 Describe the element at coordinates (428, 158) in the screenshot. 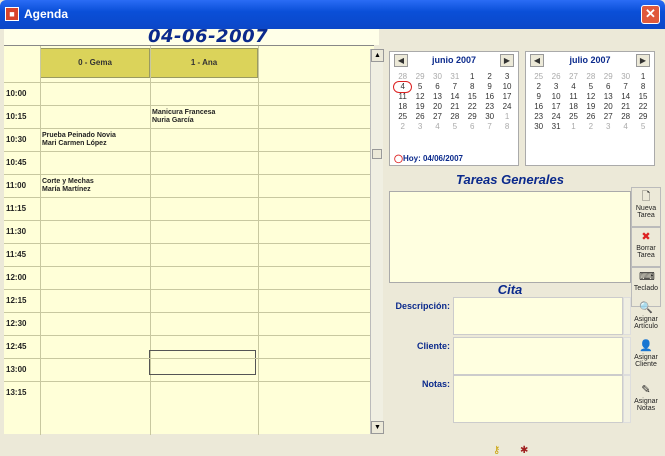

I see `today-label: ◯Hoy: 04/06/2007` at that location.